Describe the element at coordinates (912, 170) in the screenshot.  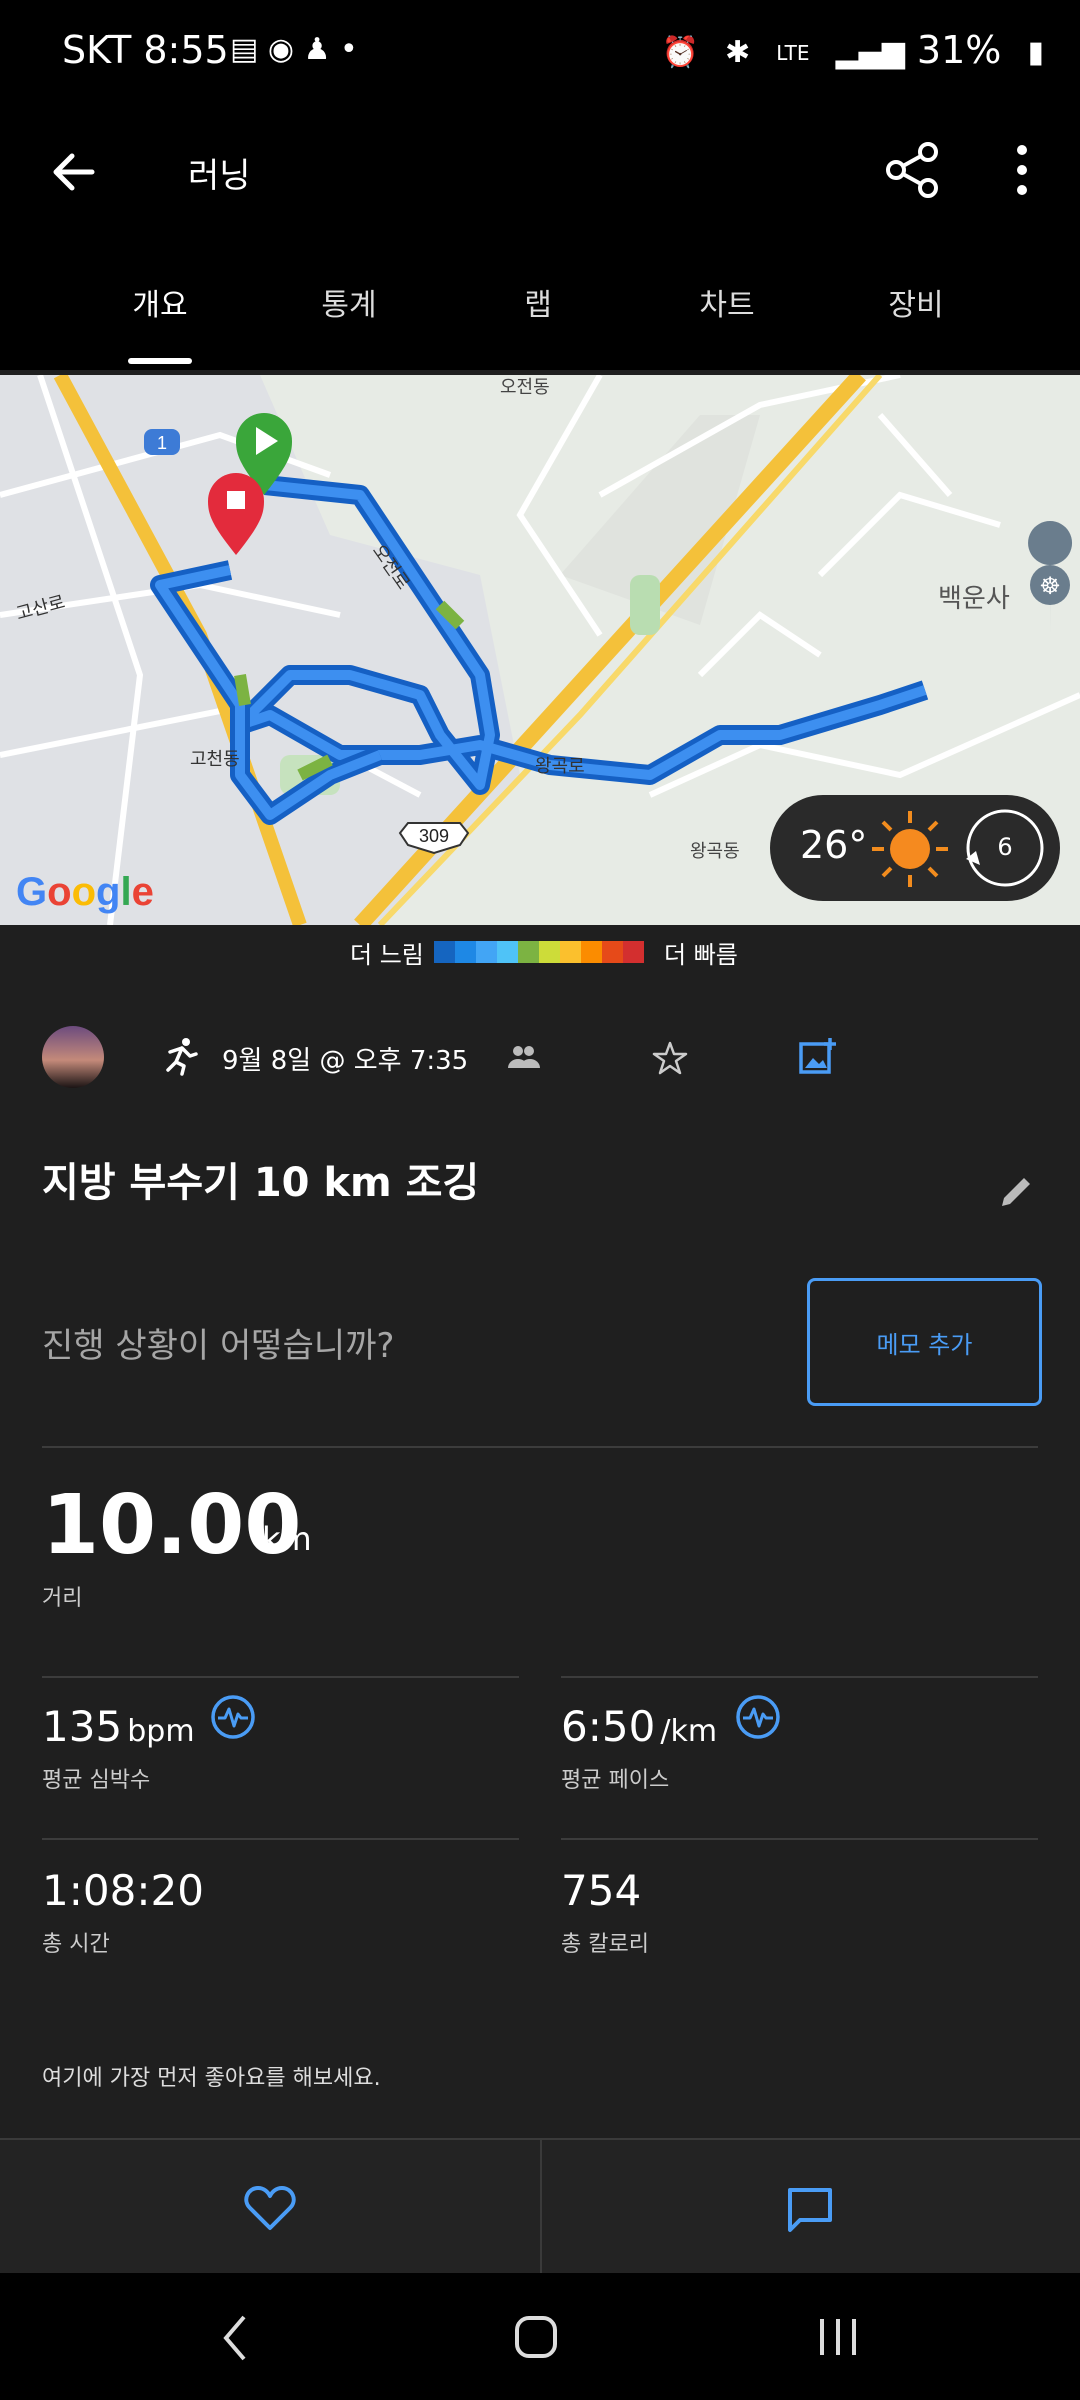
I see `share-icon` at that location.